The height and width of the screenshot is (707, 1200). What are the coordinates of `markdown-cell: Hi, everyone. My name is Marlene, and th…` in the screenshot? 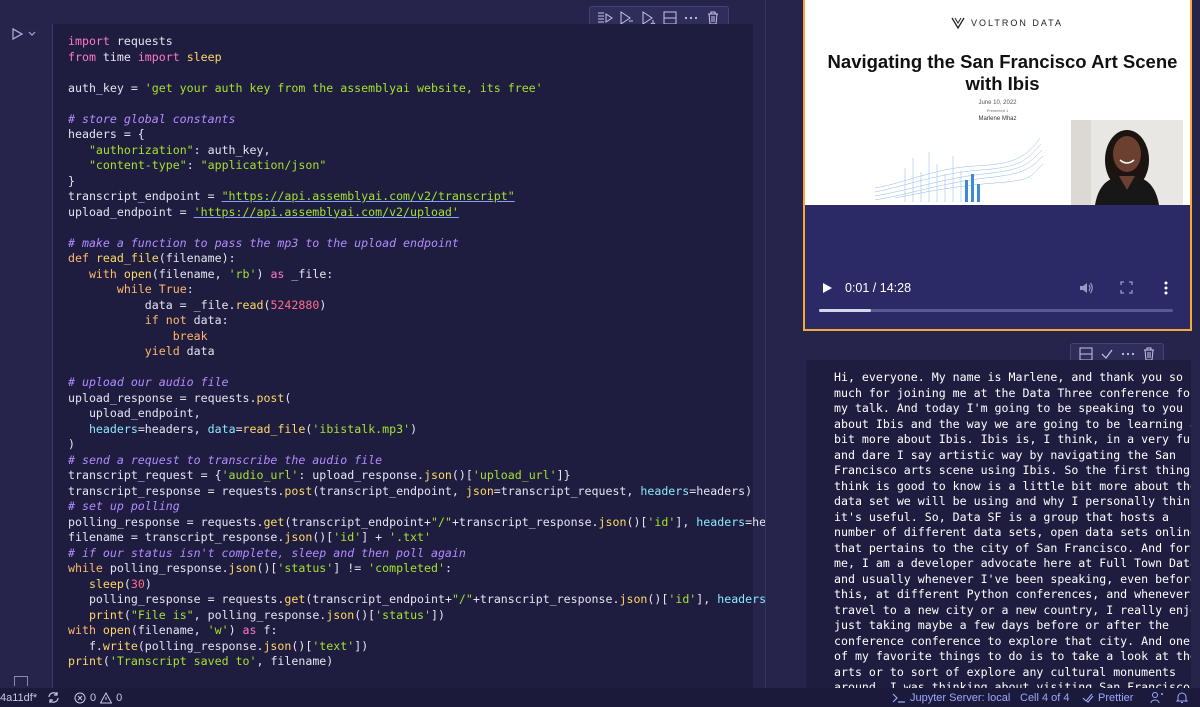 It's located at (998, 524).